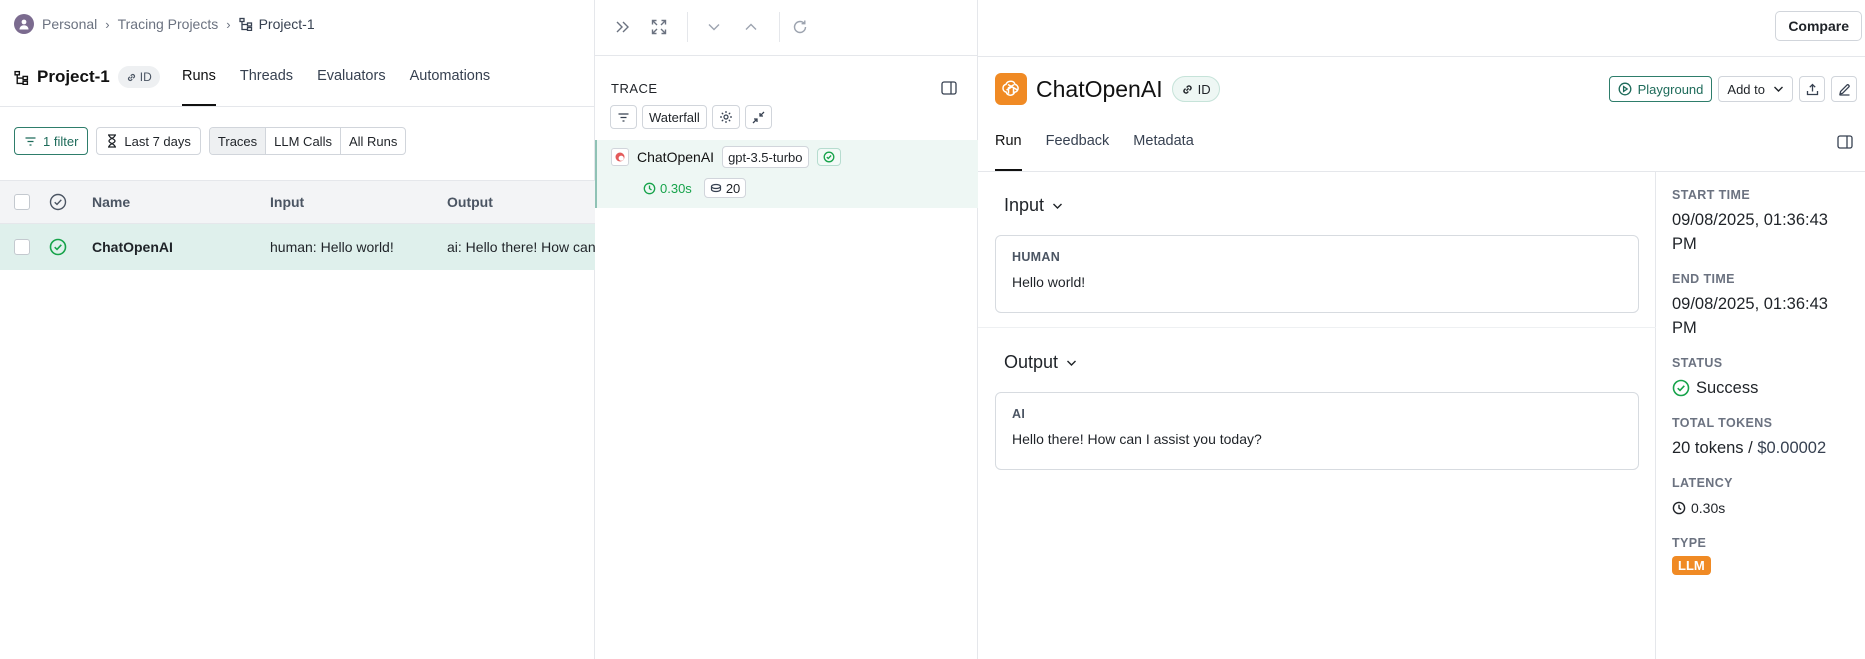 The height and width of the screenshot is (659, 1865). Describe the element at coordinates (1689, 543) in the screenshot. I see `type-label: TYPE` at that location.